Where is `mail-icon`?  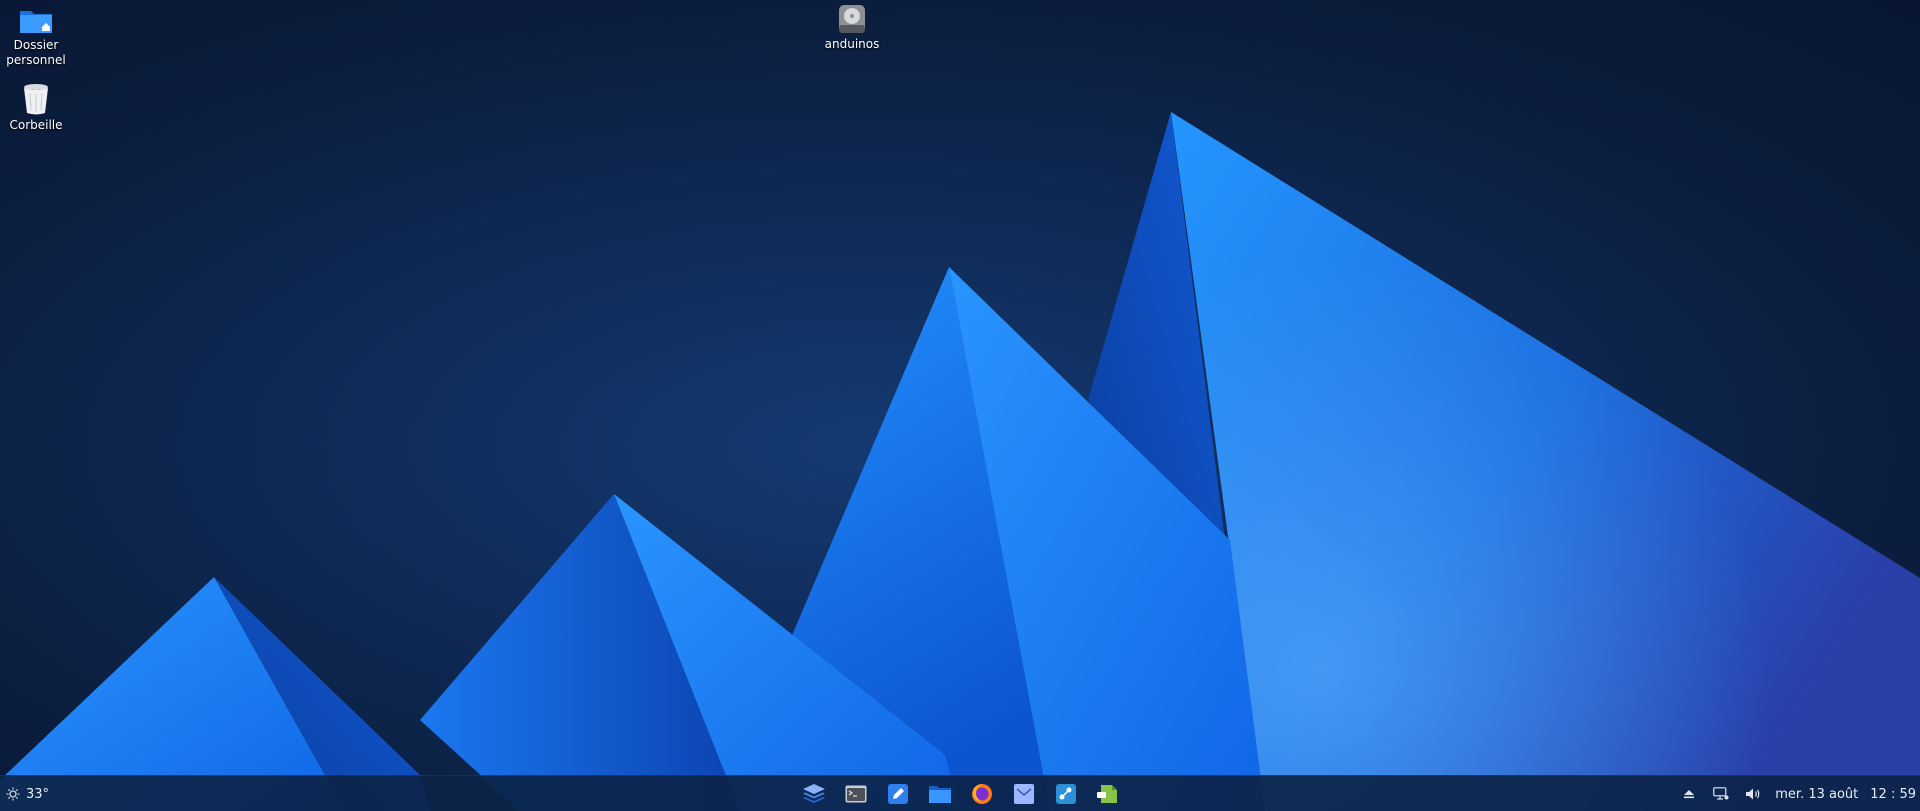
mail-icon is located at coordinates (1024, 794).